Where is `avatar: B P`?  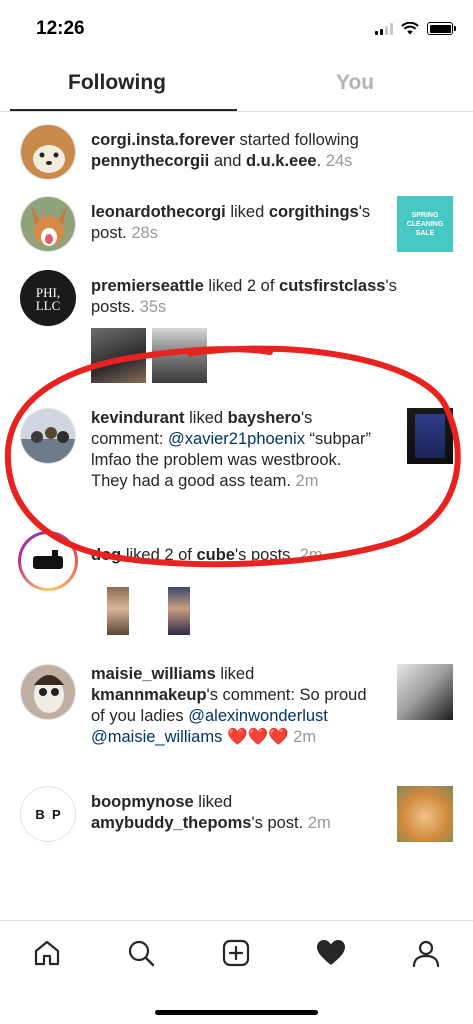 avatar: B P is located at coordinates (48, 814).